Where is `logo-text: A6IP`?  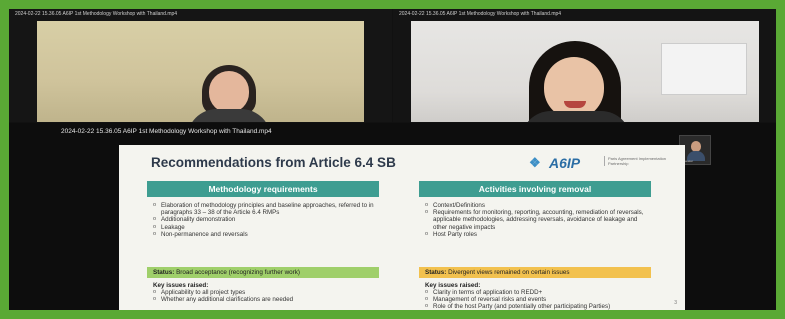 logo-text: A6IP is located at coordinates (565, 163).